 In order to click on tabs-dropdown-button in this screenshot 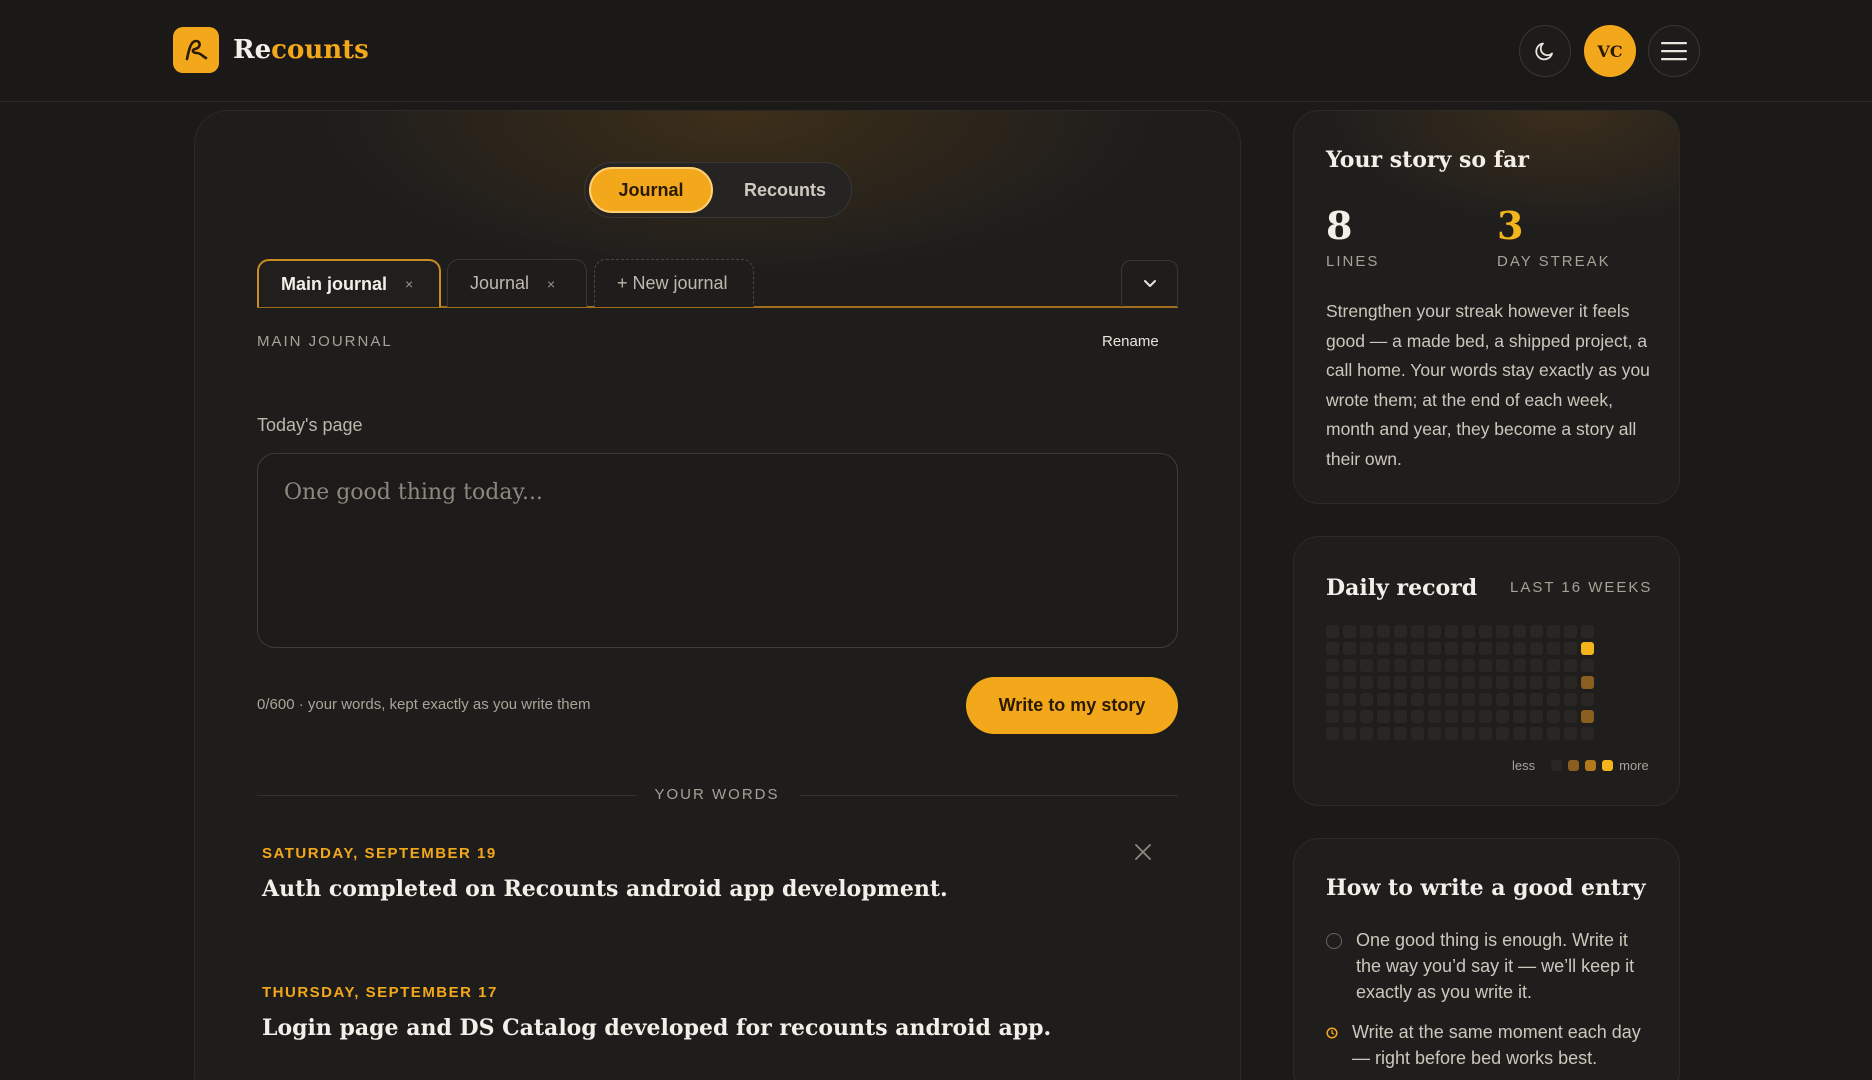, I will do `click(1149, 283)`.